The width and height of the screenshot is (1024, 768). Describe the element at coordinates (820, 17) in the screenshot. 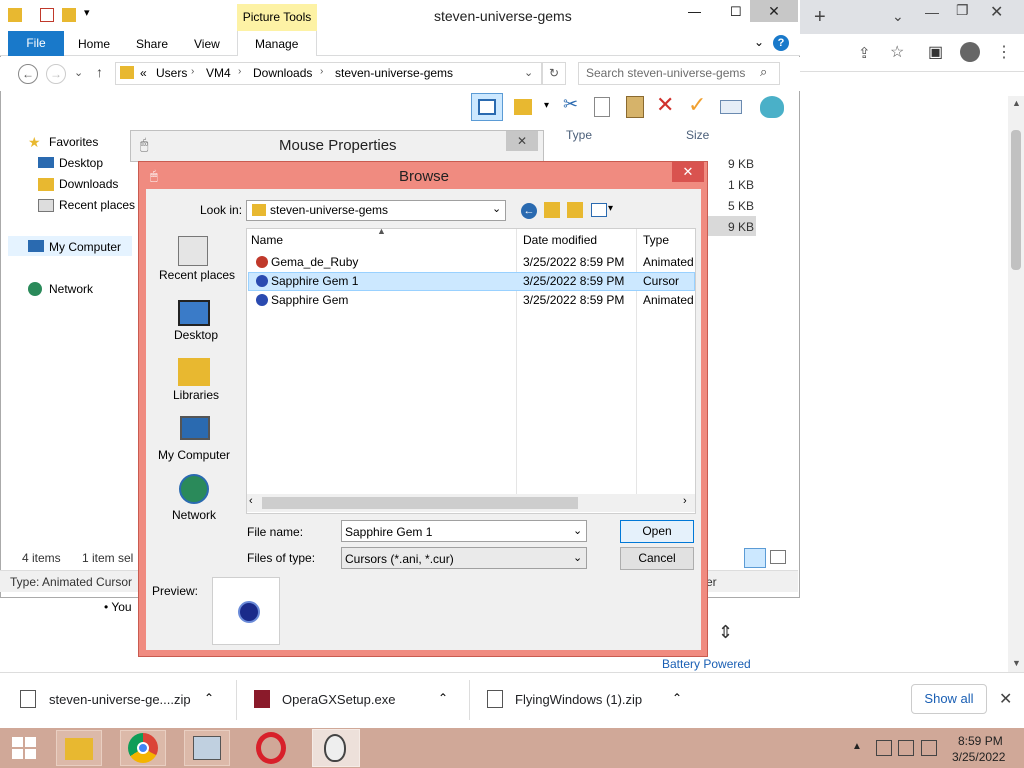

I see `new-tab-button: +` at that location.